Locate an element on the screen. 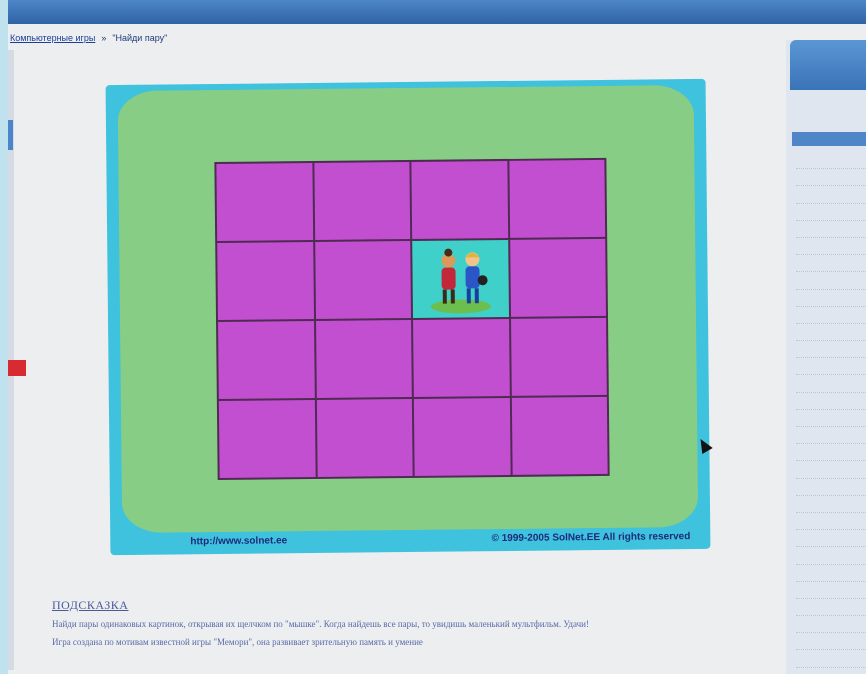 This screenshot has height=674, width=866. top-navigation is located at coordinates (437, 12).